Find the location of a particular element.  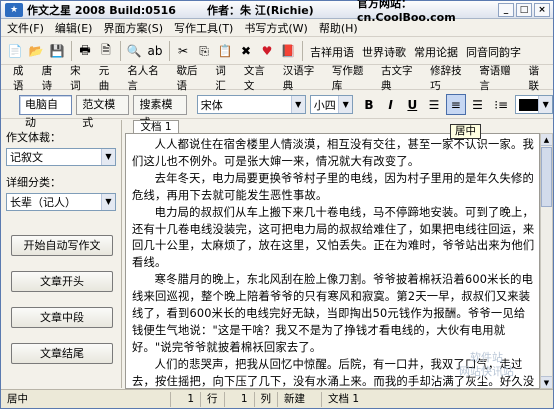

tab-document-1: 文档 1 is located at coordinates (156, 127).